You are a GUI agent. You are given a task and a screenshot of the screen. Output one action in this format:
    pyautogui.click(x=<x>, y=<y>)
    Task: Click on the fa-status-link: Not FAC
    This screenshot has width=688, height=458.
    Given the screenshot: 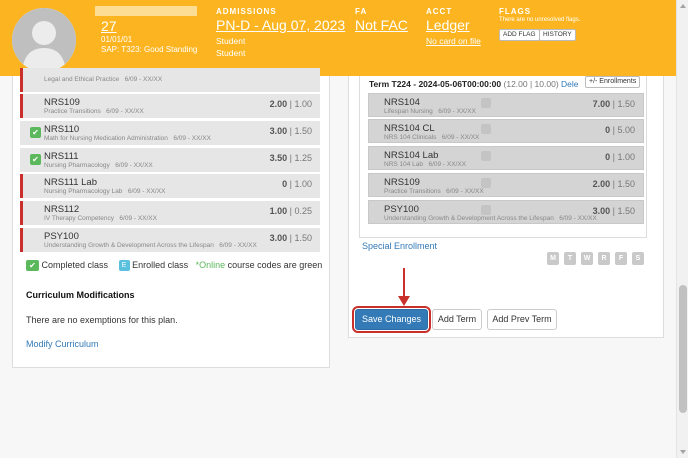 What is the action you would take?
    pyautogui.click(x=381, y=25)
    